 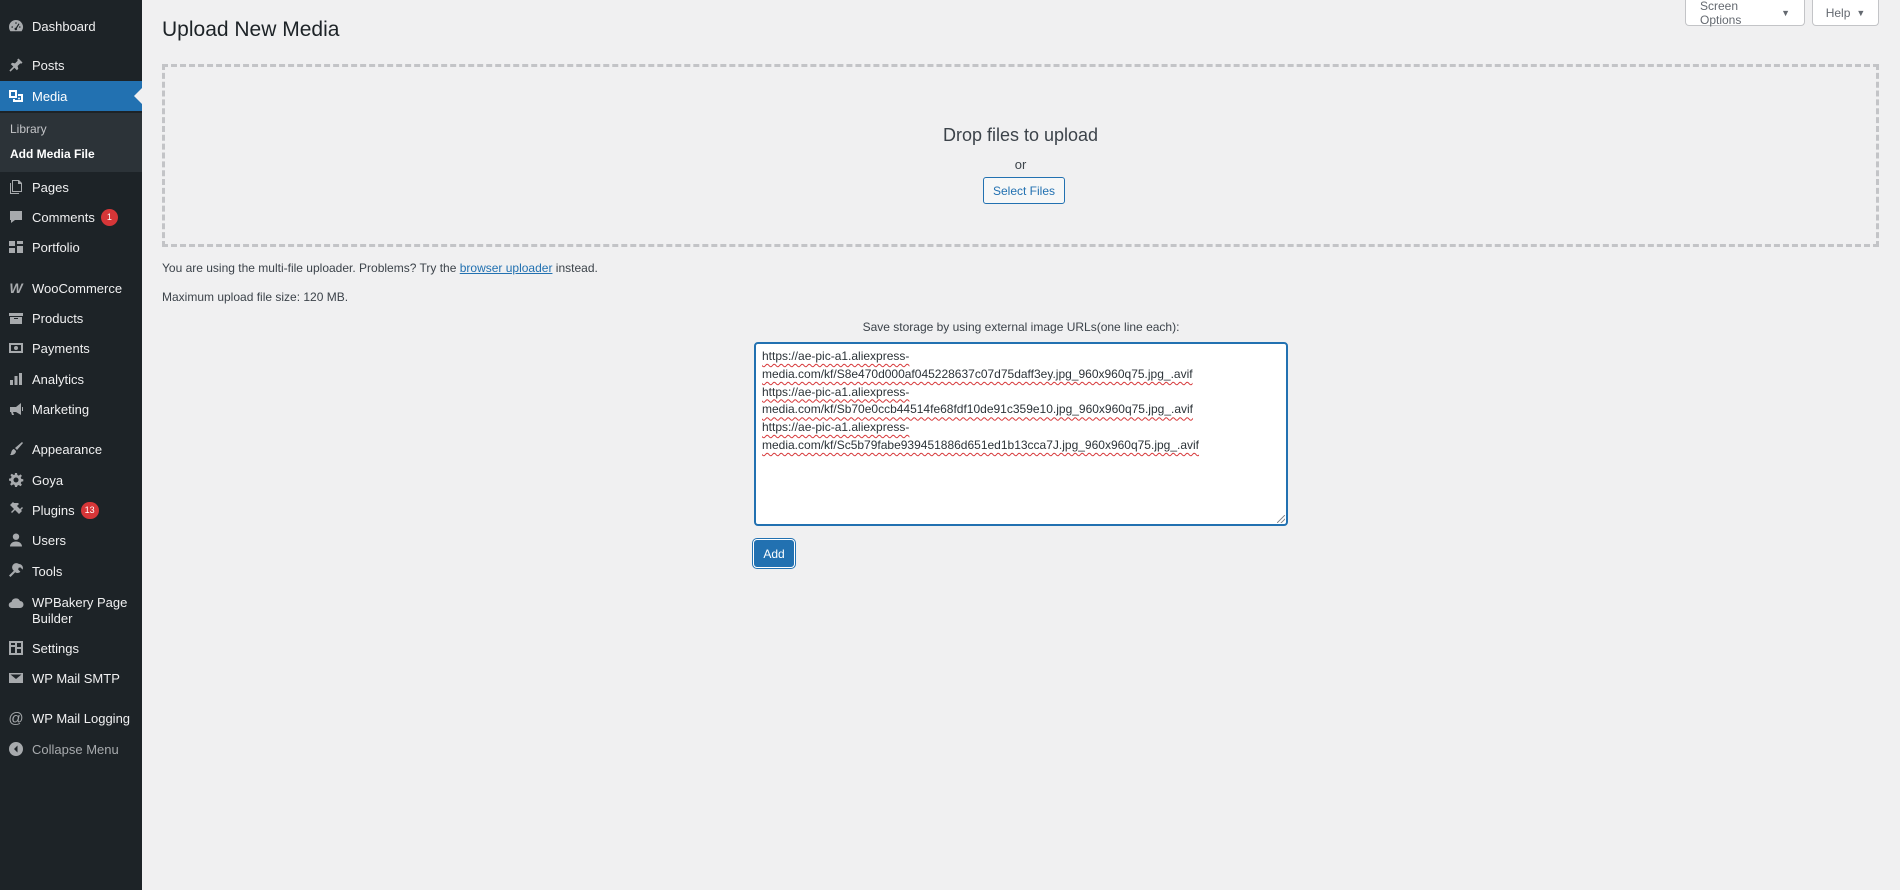 What do you see at coordinates (16, 318) in the screenshot?
I see `products-icon` at bounding box center [16, 318].